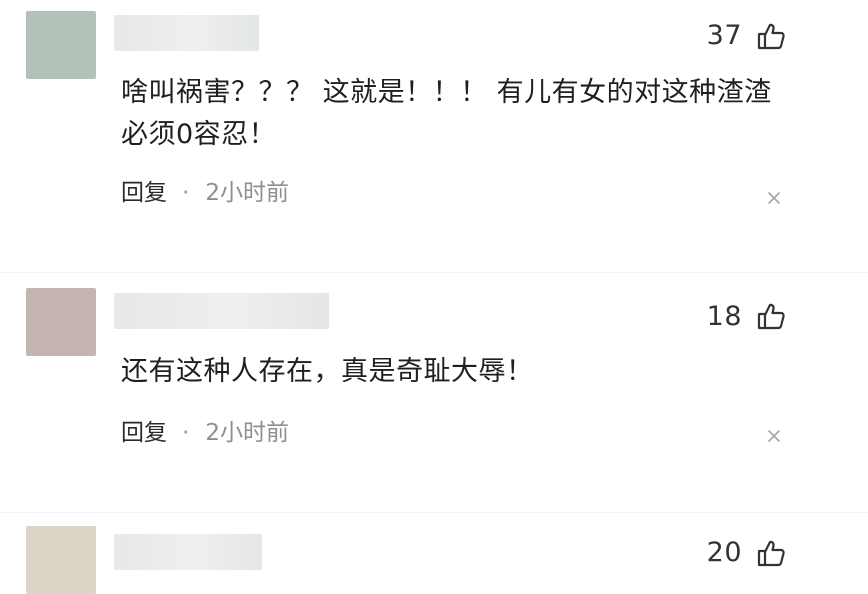 The image size is (868, 594). What do you see at coordinates (327, 371) in the screenshot?
I see `comment-text-line: 还有这种人存在，真是奇耻大辱！` at bounding box center [327, 371].